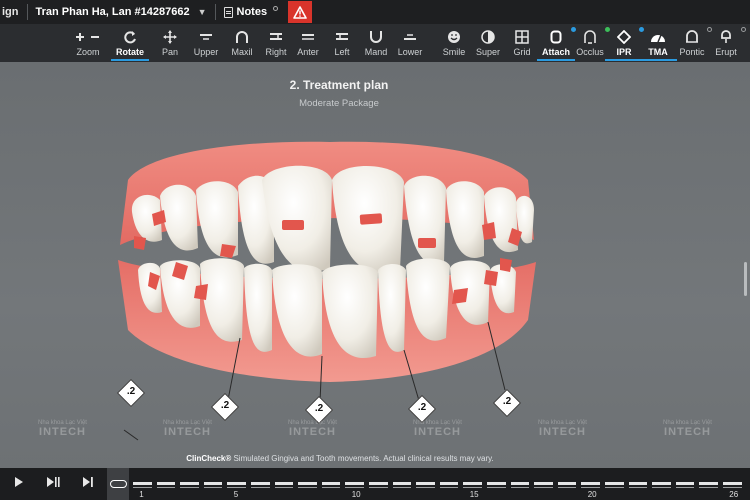 The image size is (750, 500). I want to click on current-stage-marker, so click(118, 484).